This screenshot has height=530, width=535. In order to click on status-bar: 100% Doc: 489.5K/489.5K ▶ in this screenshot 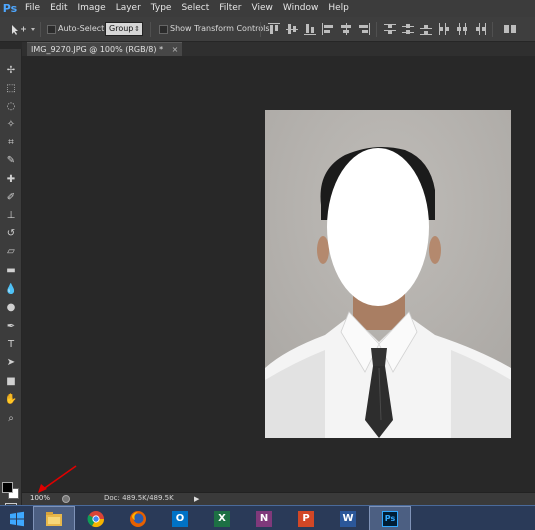, I will do `click(278, 498)`.